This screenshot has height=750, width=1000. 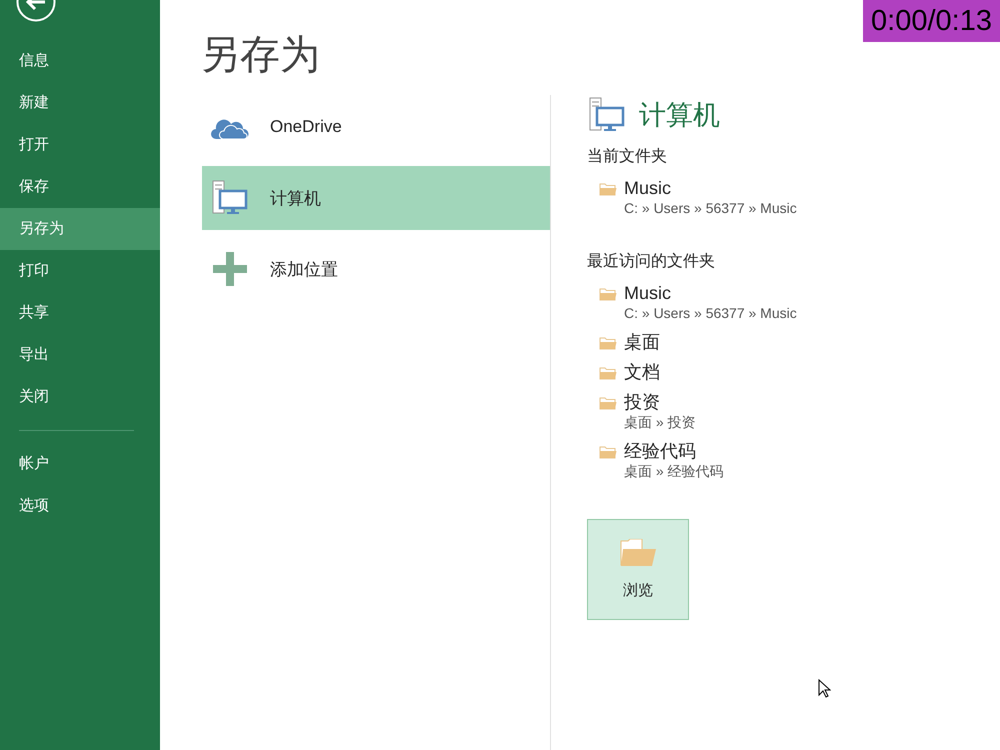 I want to click on save-location-item: 添加位置, so click(x=376, y=269).